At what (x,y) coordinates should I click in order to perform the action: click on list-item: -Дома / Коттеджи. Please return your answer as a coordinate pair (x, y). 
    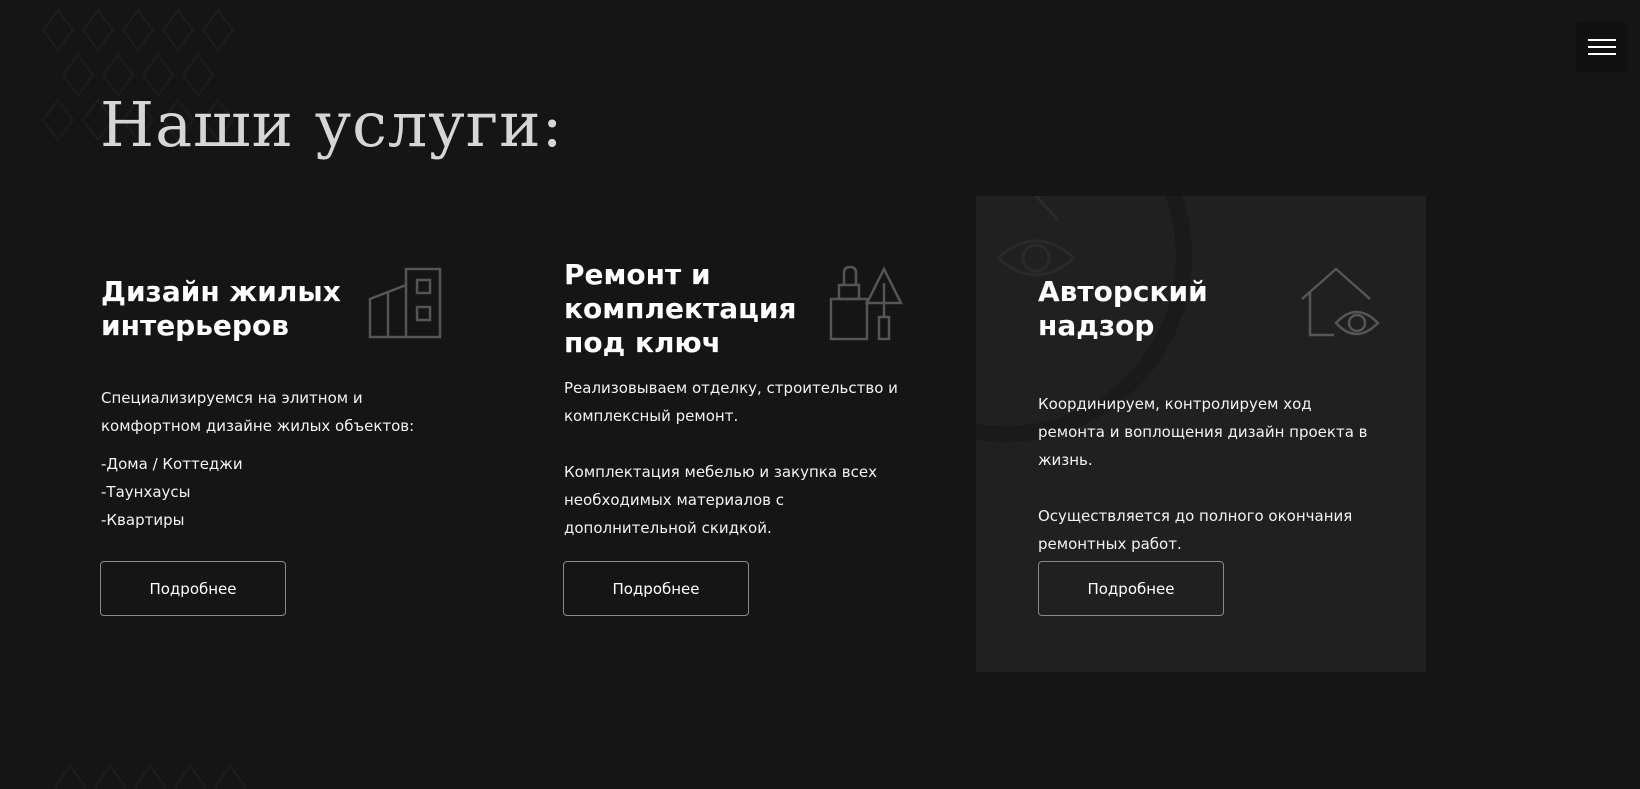
    Looking at the image, I should click on (172, 464).